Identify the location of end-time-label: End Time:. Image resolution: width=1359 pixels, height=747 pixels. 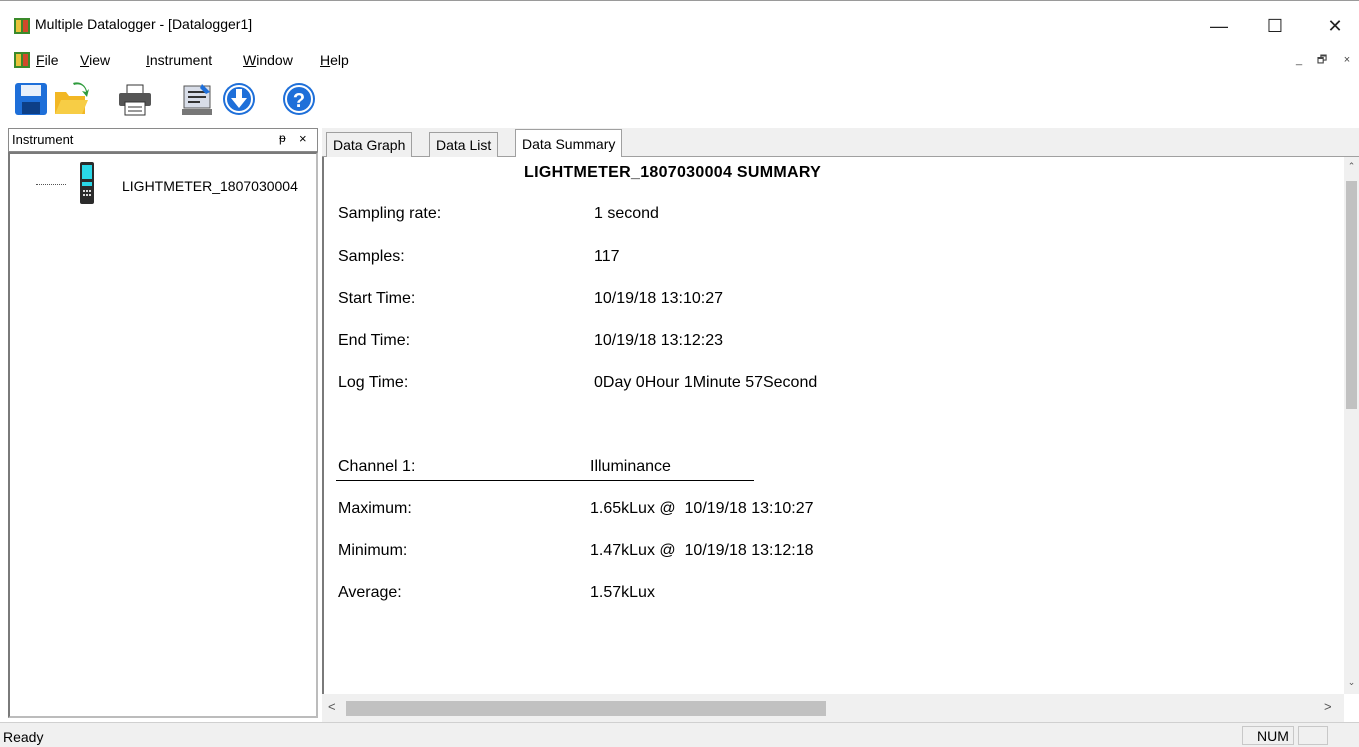
(374, 340).